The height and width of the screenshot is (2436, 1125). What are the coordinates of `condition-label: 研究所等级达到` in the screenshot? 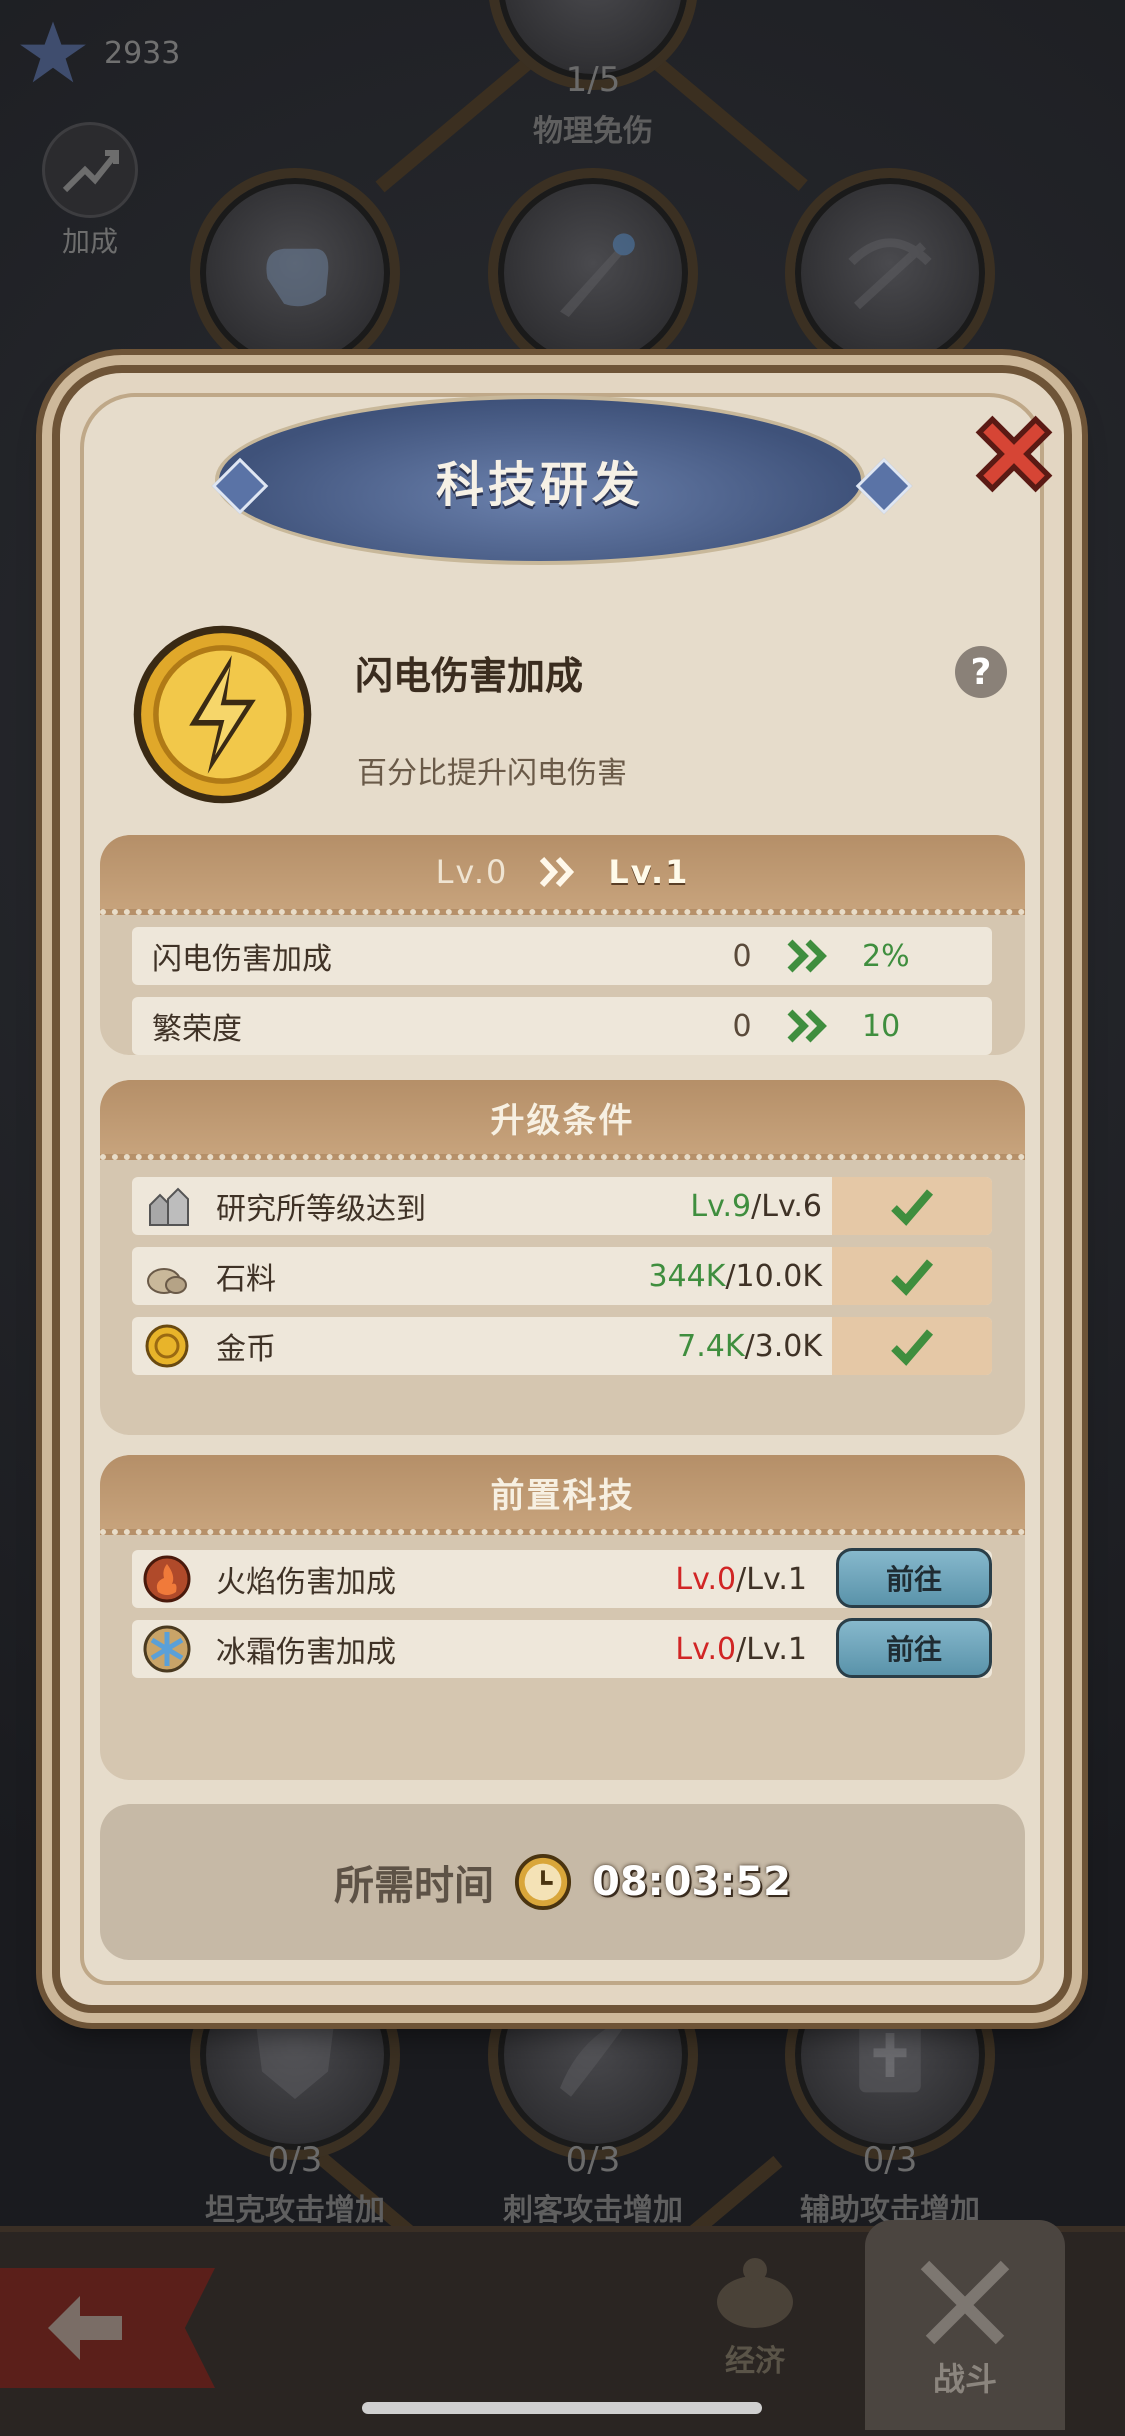 It's located at (321, 1209).